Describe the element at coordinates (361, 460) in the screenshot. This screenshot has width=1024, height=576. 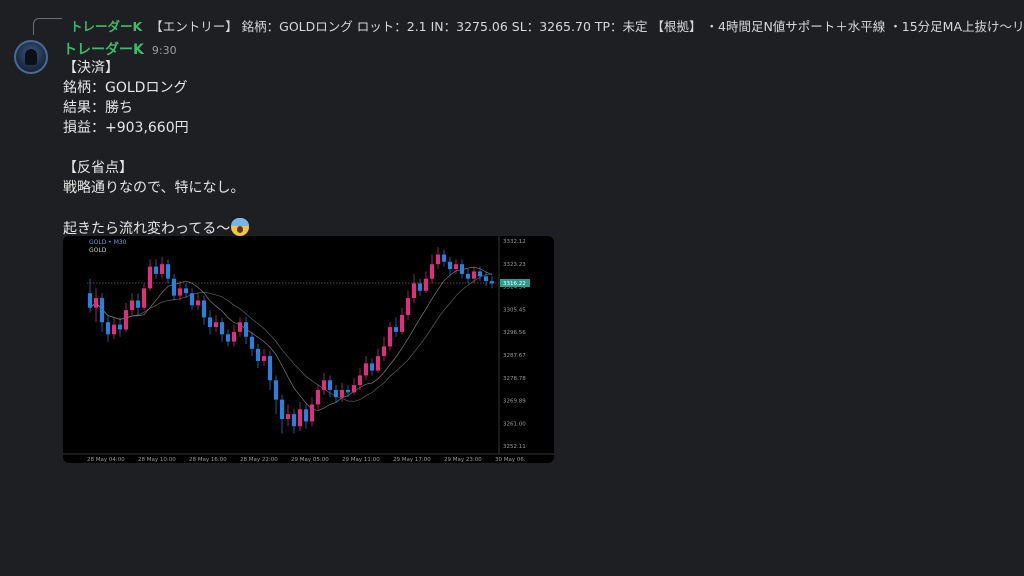
I see `time-tick-label: 29 May 11:00` at that location.